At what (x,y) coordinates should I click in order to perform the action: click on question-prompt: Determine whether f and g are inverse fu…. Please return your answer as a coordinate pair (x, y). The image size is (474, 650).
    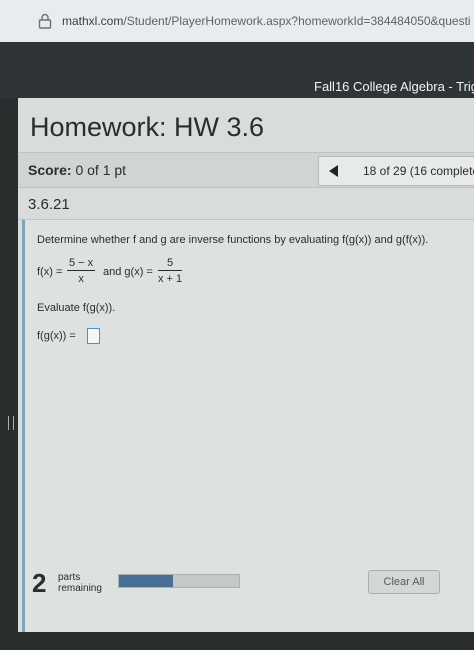
    Looking at the image, I should click on (233, 240).